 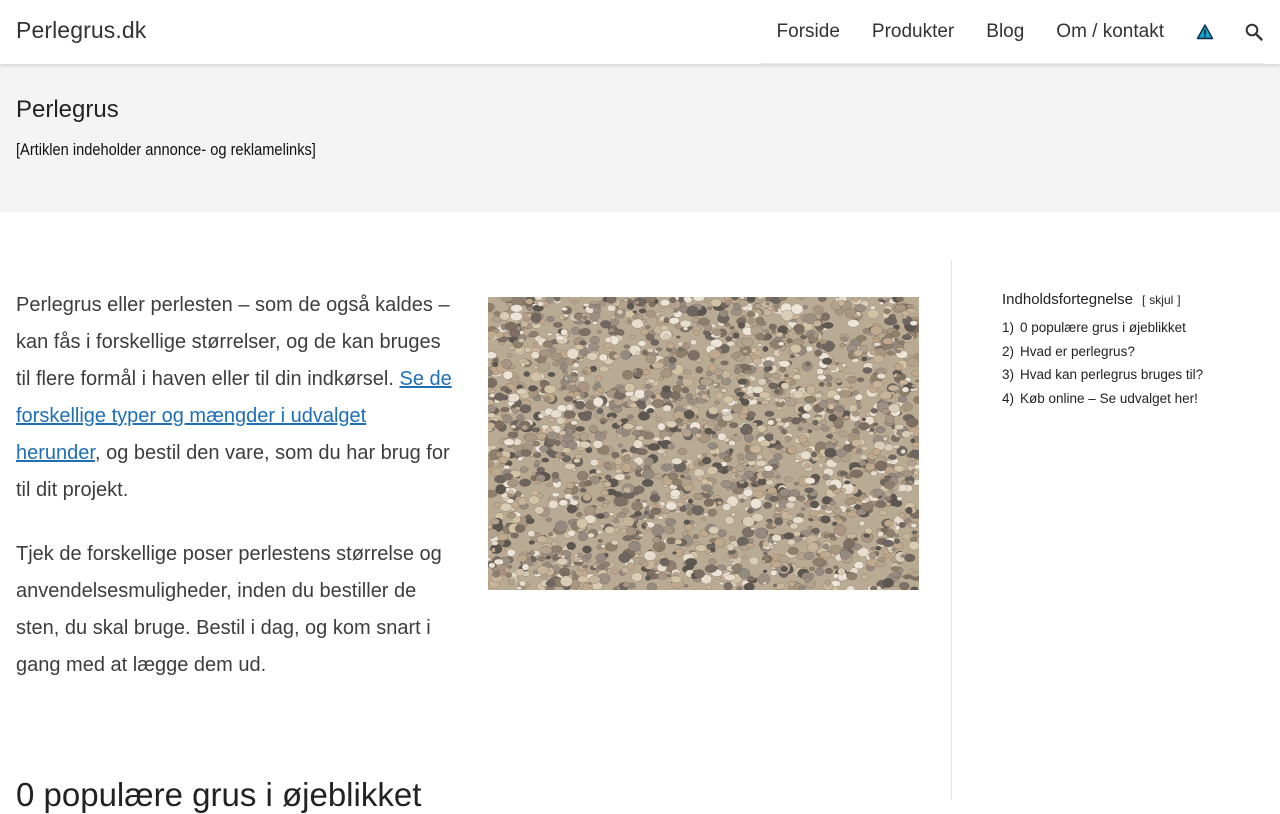 I want to click on toc-item-number: 1), so click(x=1008, y=327).